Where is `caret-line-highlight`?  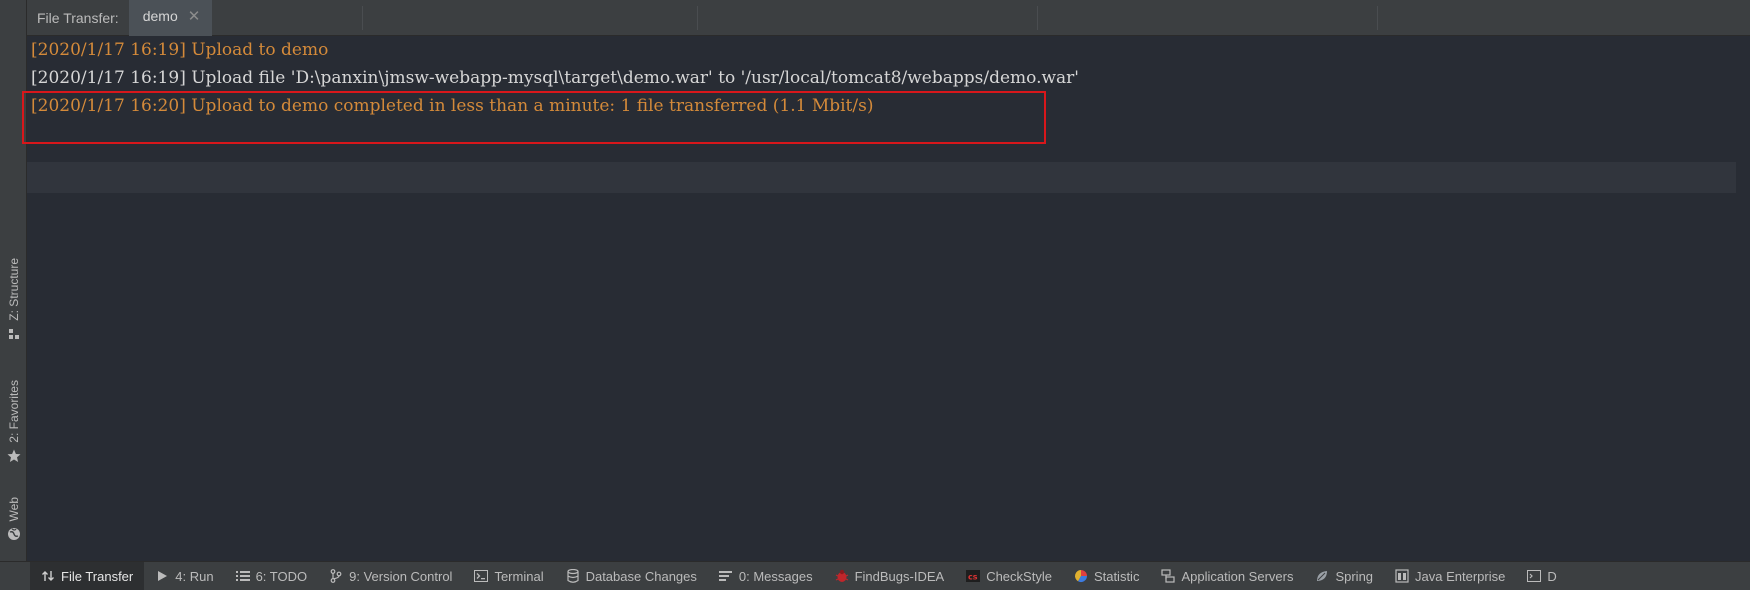 caret-line-highlight is located at coordinates (888, 177).